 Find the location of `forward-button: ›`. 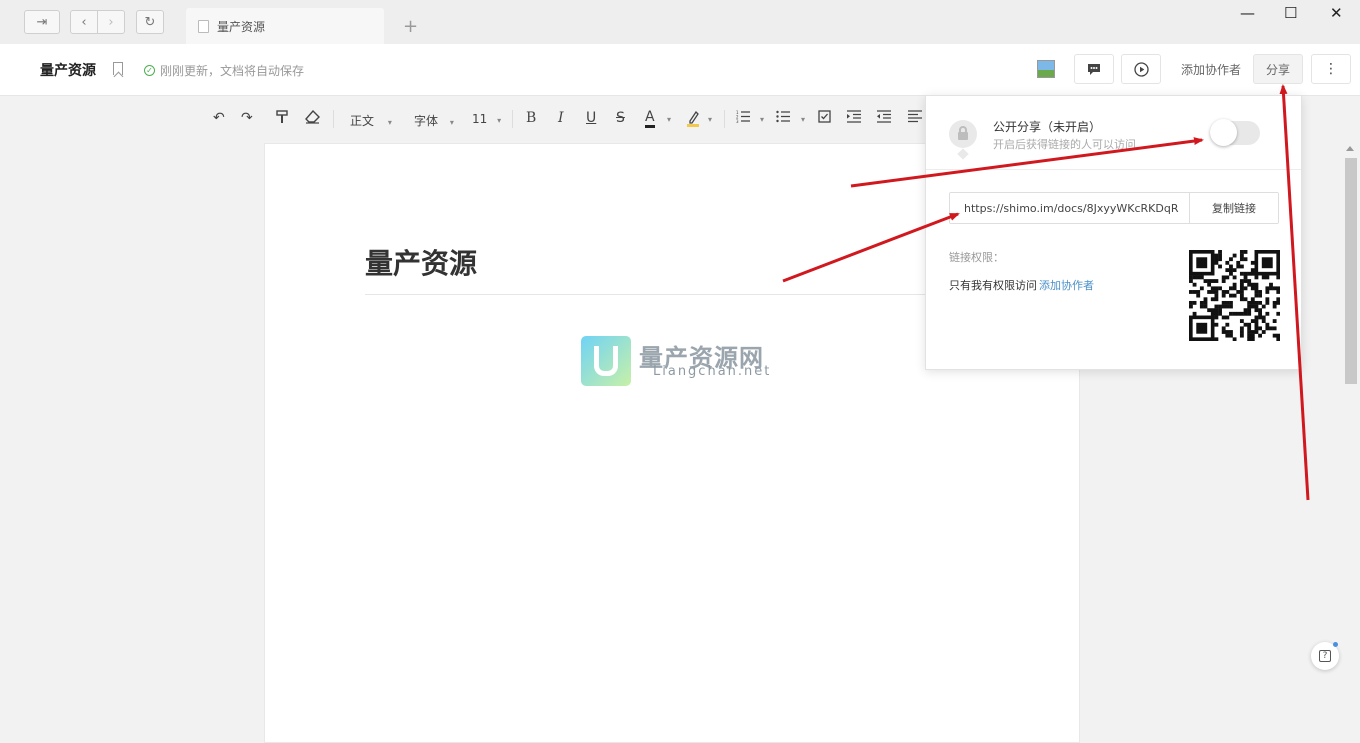

forward-button: › is located at coordinates (111, 22).